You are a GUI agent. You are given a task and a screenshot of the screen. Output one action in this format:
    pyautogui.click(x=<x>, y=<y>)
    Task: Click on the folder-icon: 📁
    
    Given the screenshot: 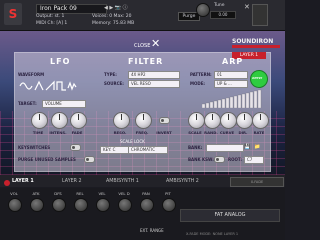 What is the action you would take?
    pyautogui.click(x=257, y=147)
    